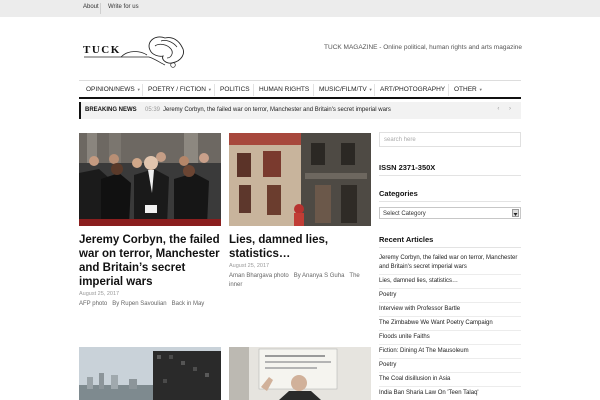  I want to click on post-thumbnail-lies, so click(300, 179).